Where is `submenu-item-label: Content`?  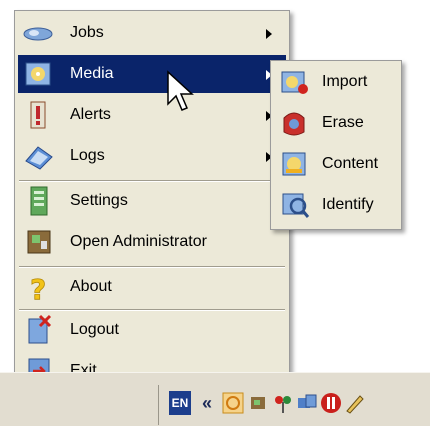 submenu-item-label: Content is located at coordinates (350, 163).